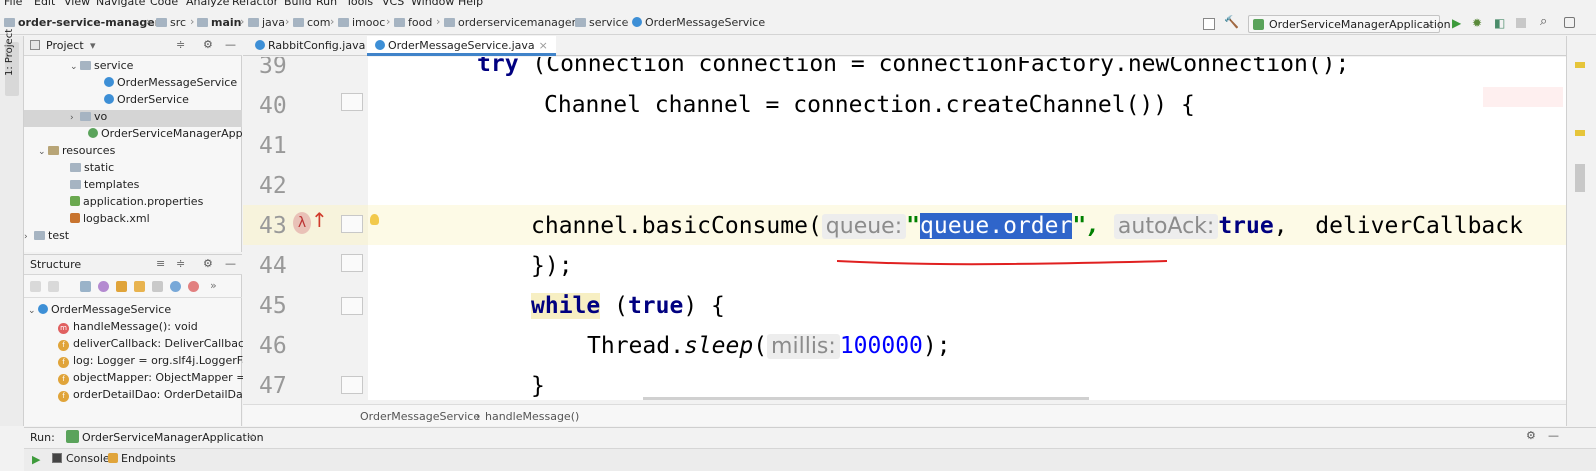 This screenshot has width=1596, height=471. What do you see at coordinates (312, 22) in the screenshot?
I see `breadcrumb-com: com` at bounding box center [312, 22].